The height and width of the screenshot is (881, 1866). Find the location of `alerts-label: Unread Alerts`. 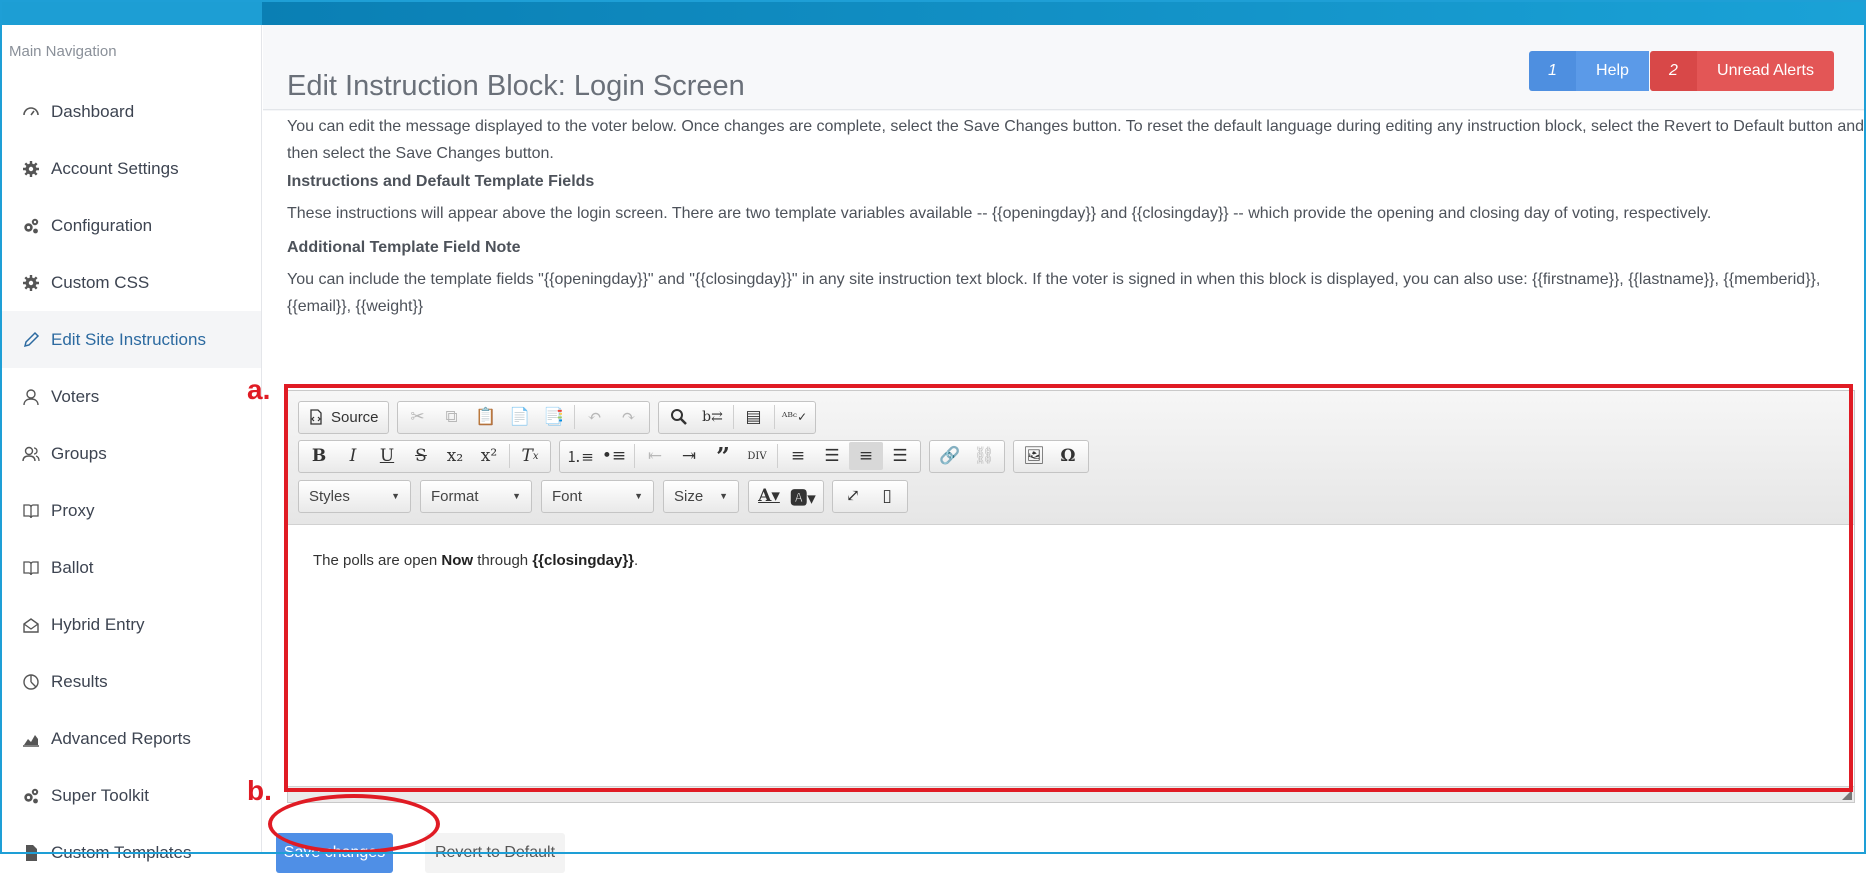

alerts-label: Unread Alerts is located at coordinates (1765, 71).